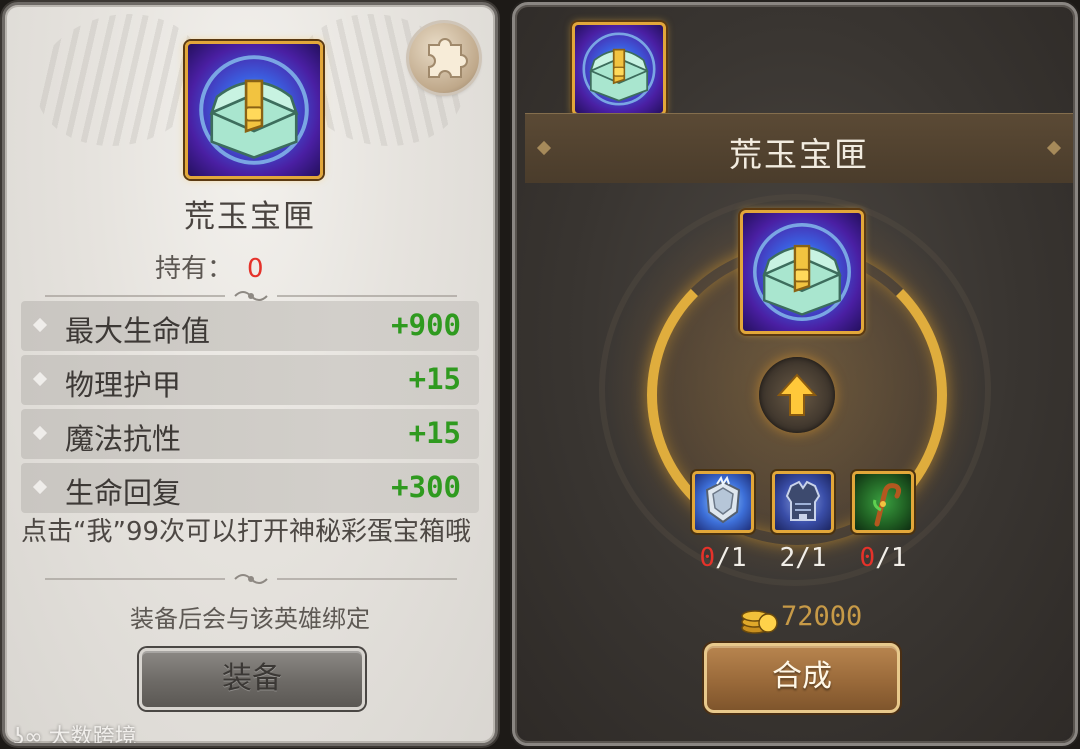 The height and width of the screenshot is (749, 1080). I want to click on gold-coin-icon, so click(759, 622).